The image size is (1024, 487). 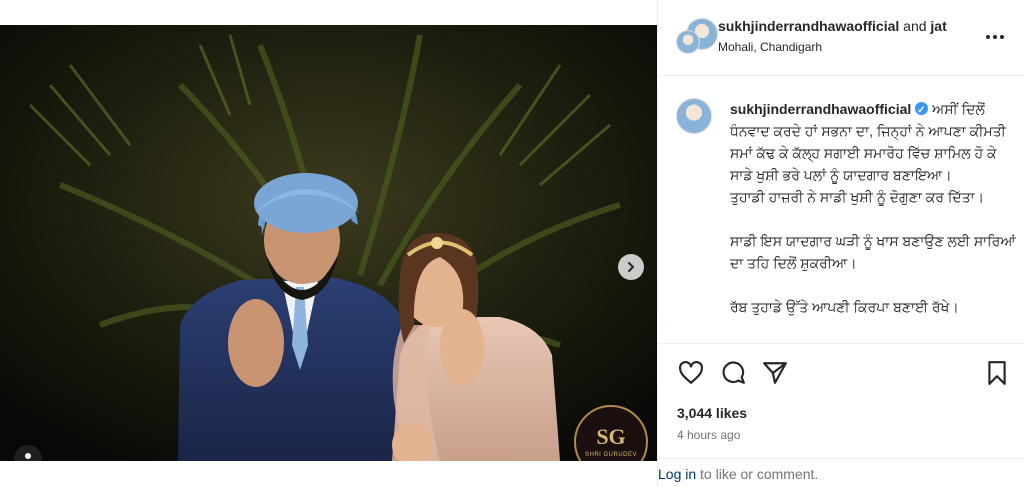 What do you see at coordinates (712, 413) in the screenshot?
I see `likes-count: 3,044 likes` at bounding box center [712, 413].